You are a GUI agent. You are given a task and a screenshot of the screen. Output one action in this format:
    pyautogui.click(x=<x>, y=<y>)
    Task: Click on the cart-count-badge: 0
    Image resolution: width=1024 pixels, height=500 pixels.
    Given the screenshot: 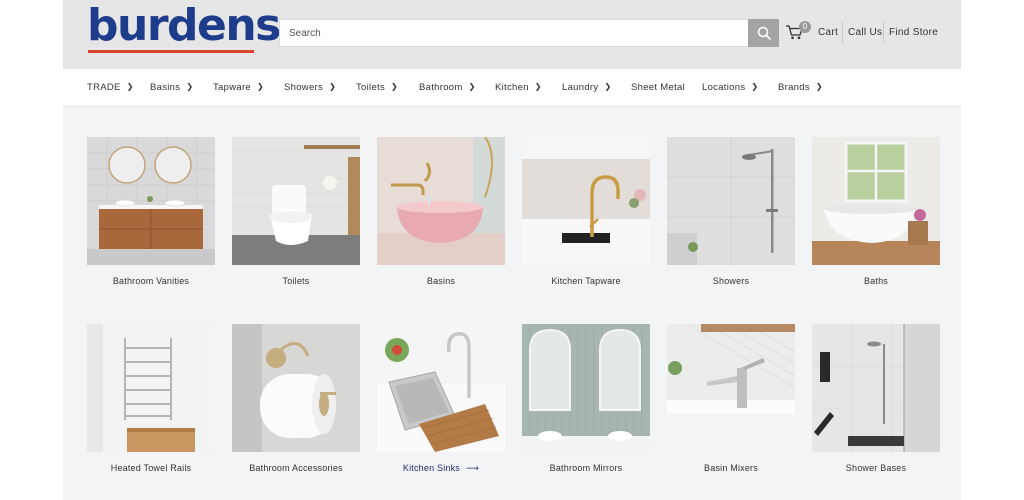 What is the action you would take?
    pyautogui.click(x=805, y=27)
    